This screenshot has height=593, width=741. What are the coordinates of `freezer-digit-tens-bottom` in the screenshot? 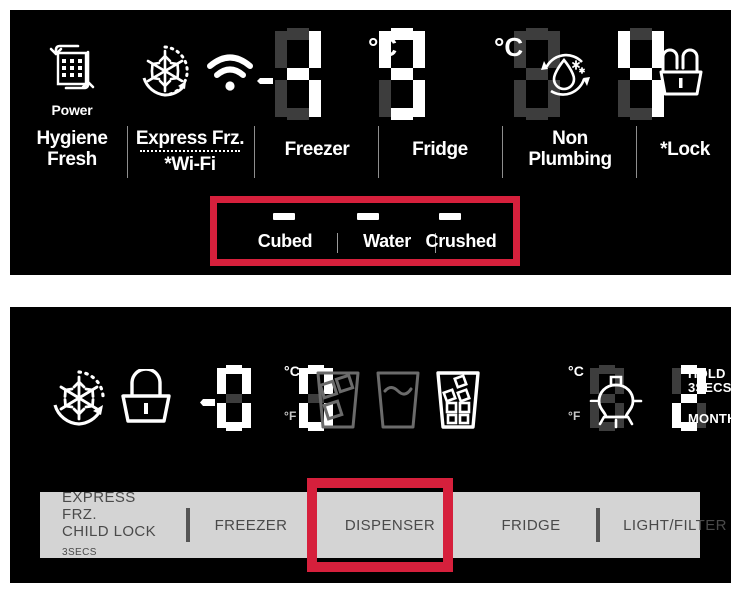 It's located at (234, 398).